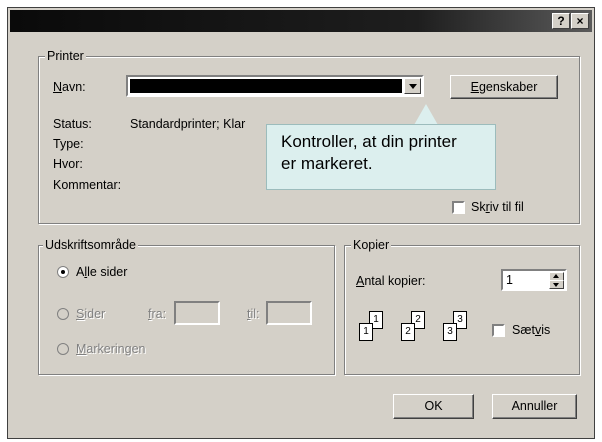  Describe the element at coordinates (253, 314) in the screenshot. I see `to-label: til:` at that location.